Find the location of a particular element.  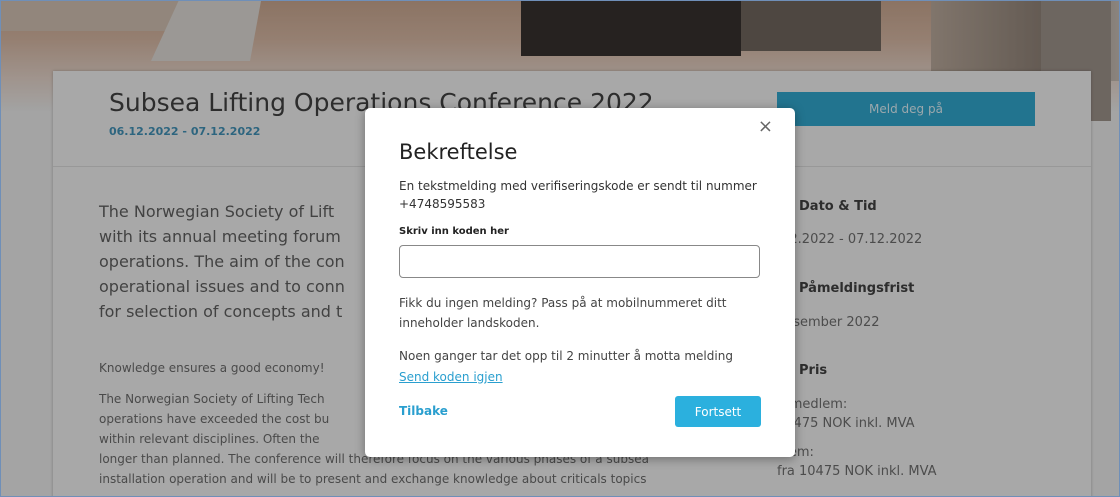

code-input-label: Skriv inn koden her is located at coordinates (454, 231).